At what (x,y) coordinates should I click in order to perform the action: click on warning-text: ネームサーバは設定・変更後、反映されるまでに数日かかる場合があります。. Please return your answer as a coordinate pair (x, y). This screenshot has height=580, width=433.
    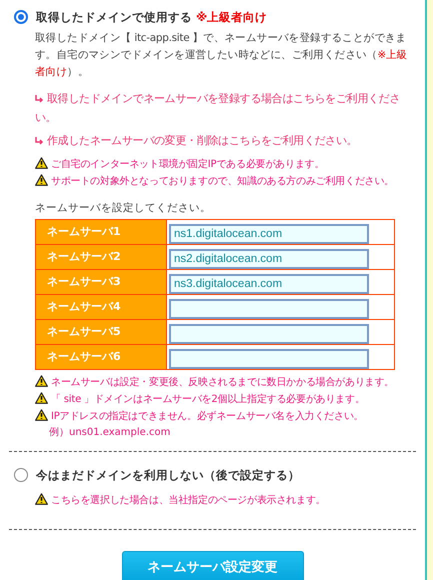
    Looking at the image, I should click on (222, 383).